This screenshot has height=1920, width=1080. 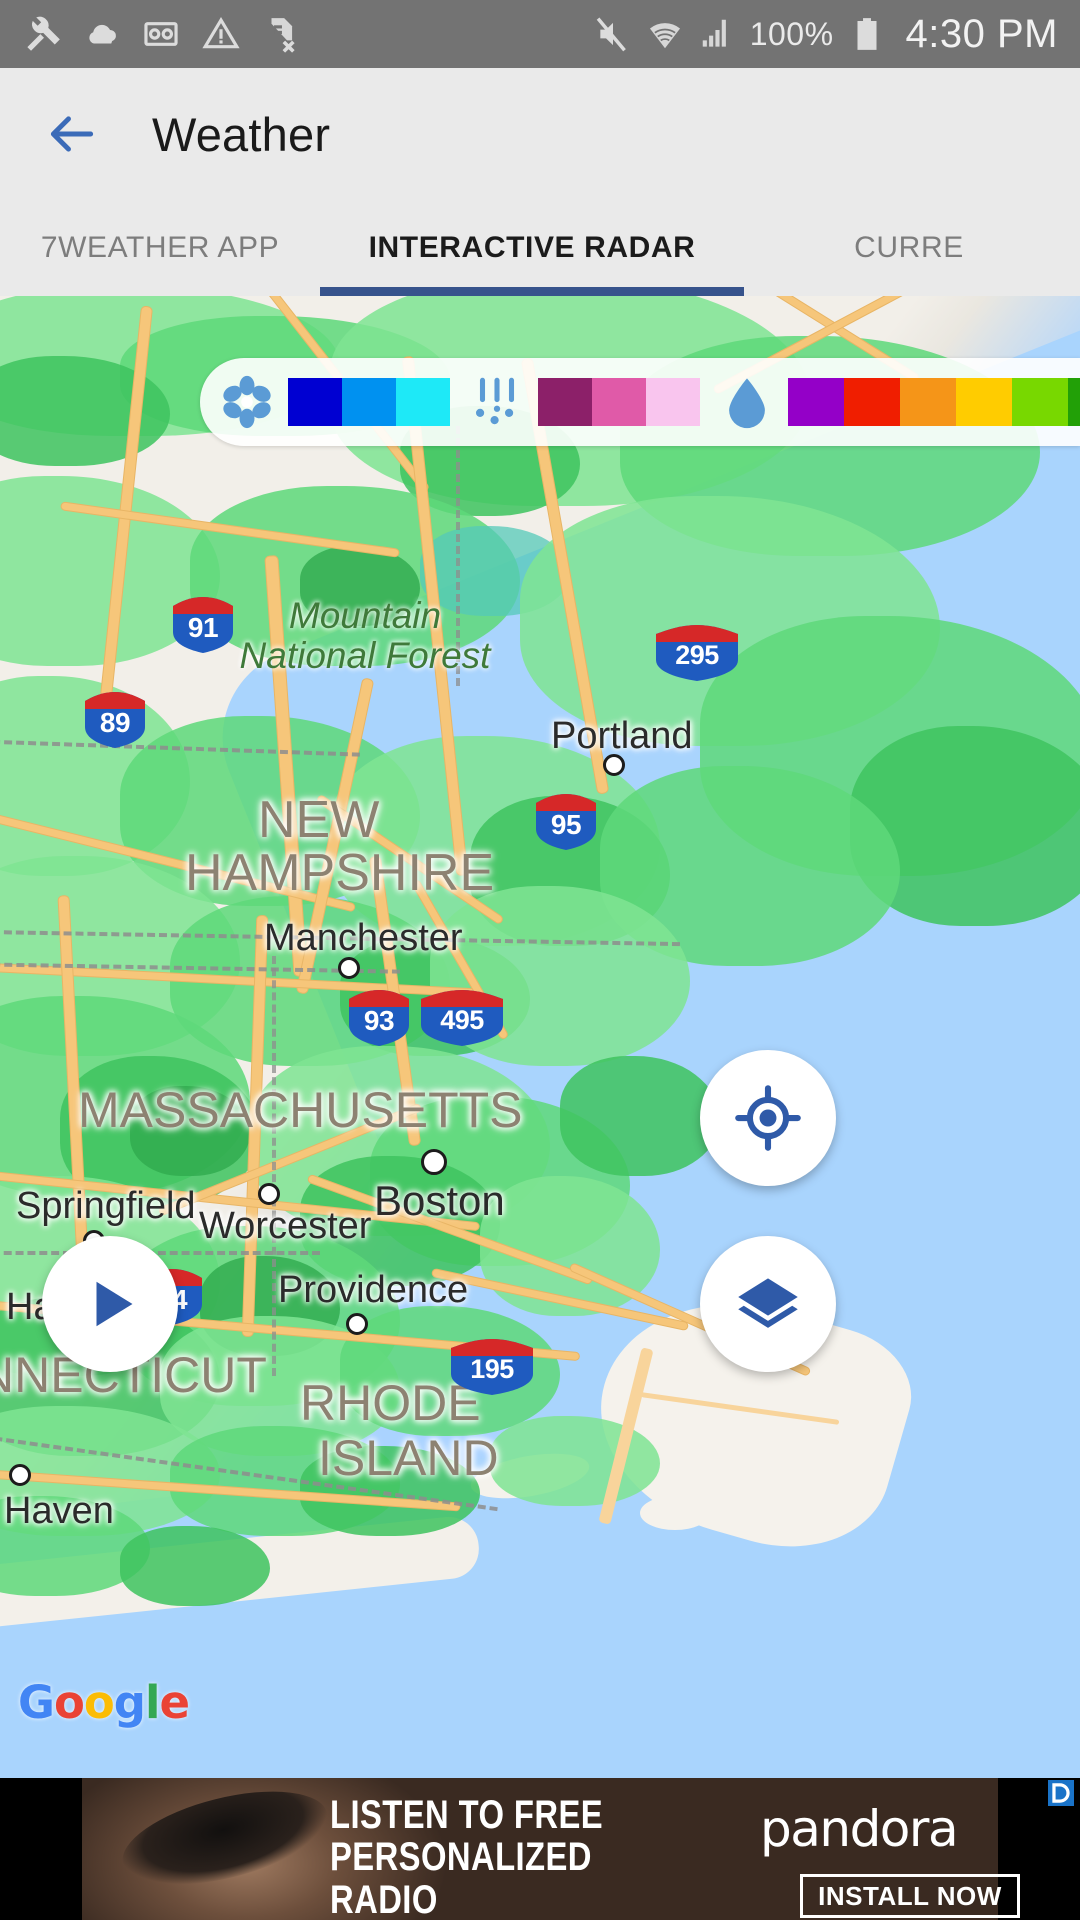 What do you see at coordinates (72, 134) in the screenshot?
I see `back-arrow-icon` at bounding box center [72, 134].